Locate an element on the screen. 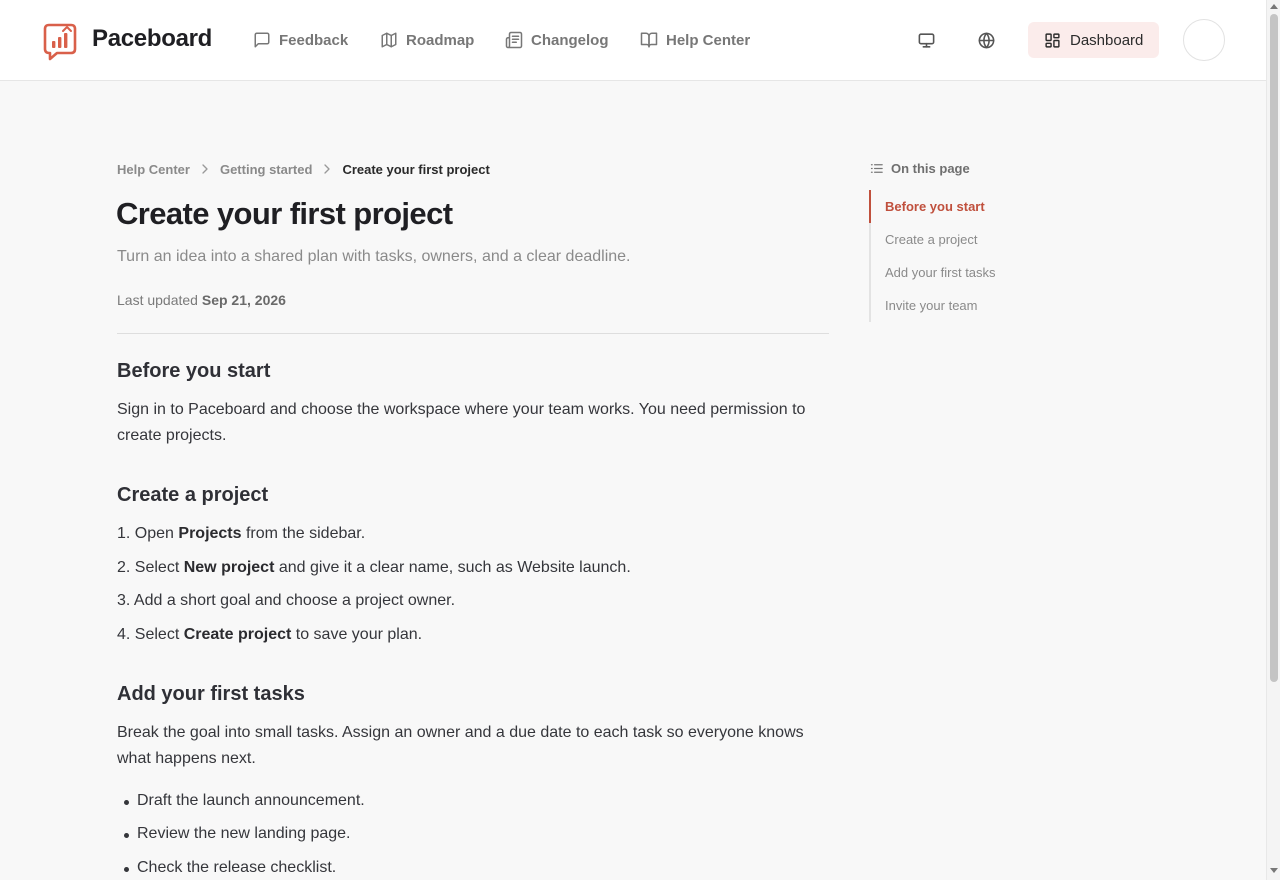  language-button is located at coordinates (986, 40).